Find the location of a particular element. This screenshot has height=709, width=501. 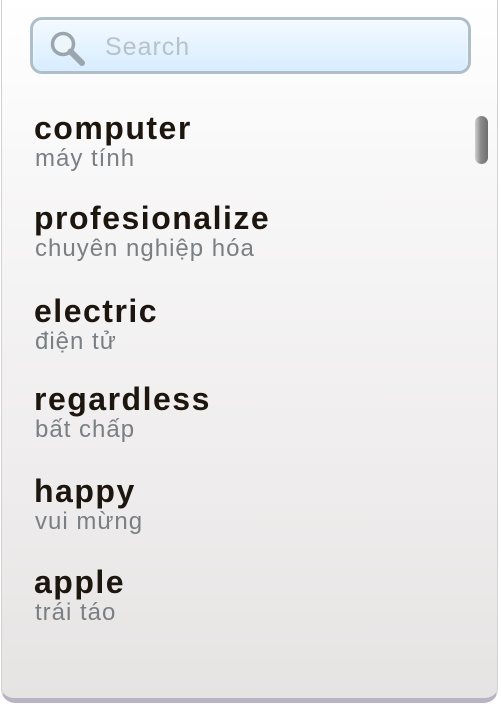

list-item: apple trái táo is located at coordinates (244, 602).